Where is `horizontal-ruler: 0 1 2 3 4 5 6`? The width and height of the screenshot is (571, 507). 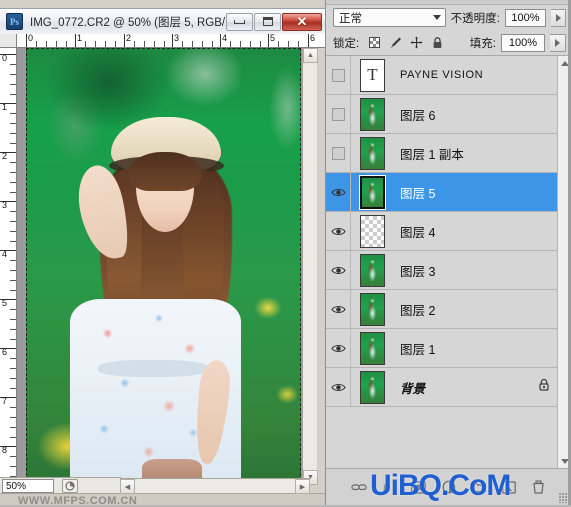 horizontal-ruler: 0 1 2 3 4 5 6 is located at coordinates (162, 41).